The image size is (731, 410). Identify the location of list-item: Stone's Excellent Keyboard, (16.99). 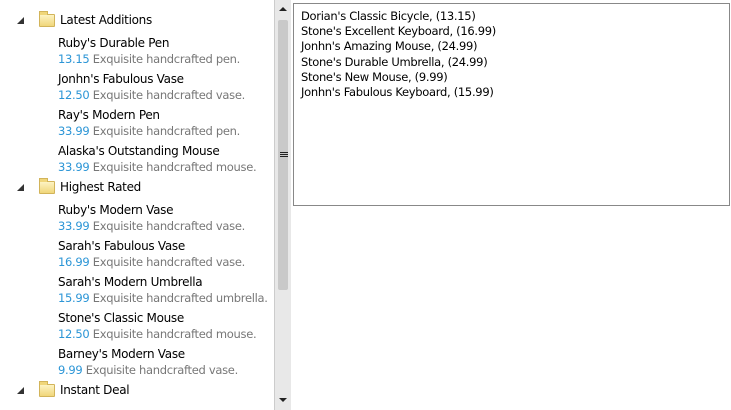
(511, 31).